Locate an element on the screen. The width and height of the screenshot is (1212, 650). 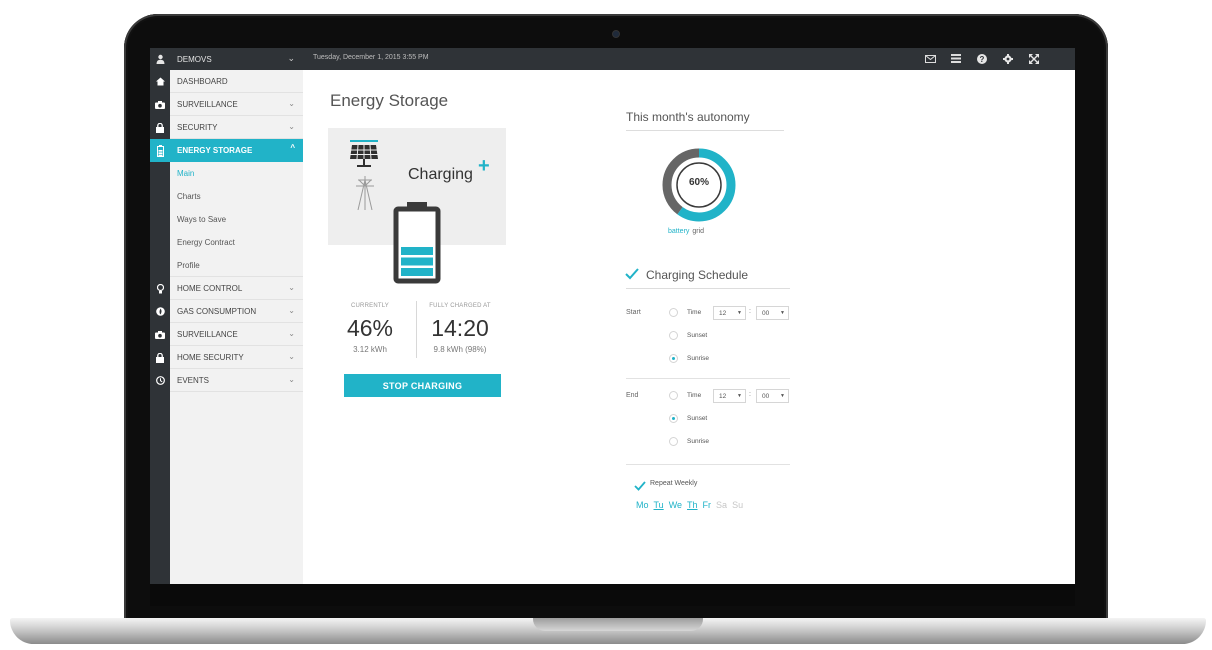
sidebar-item-label: SURVEILLANCE is located at coordinates (207, 104).